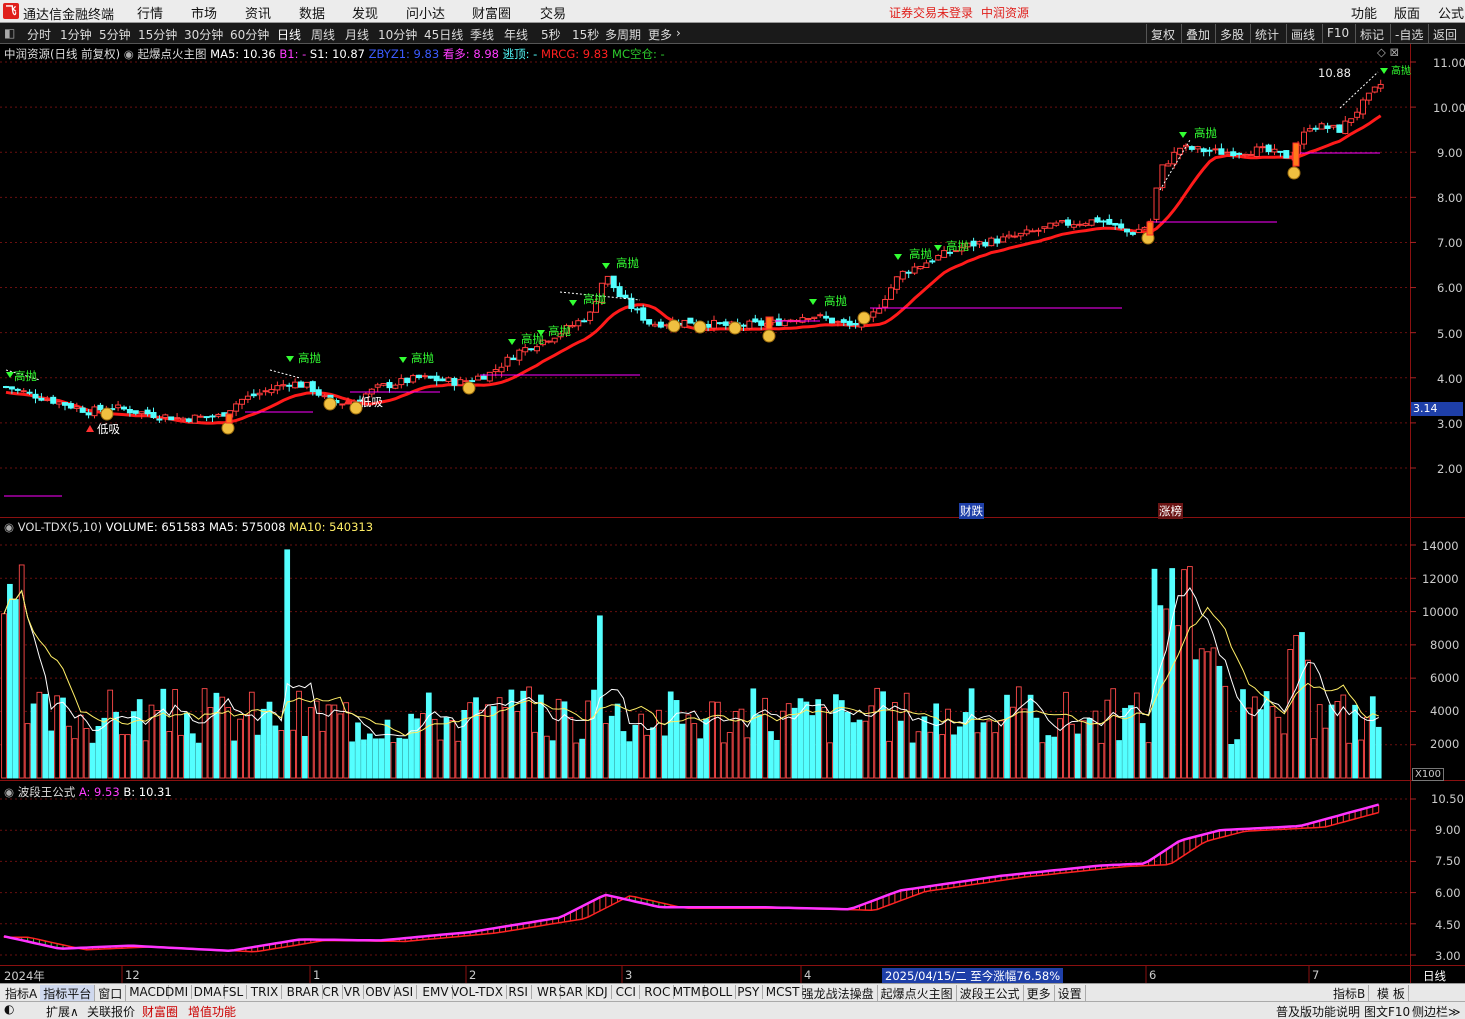  What do you see at coordinates (404, 992) in the screenshot?
I see `indicator-tab: ASI` at bounding box center [404, 992].